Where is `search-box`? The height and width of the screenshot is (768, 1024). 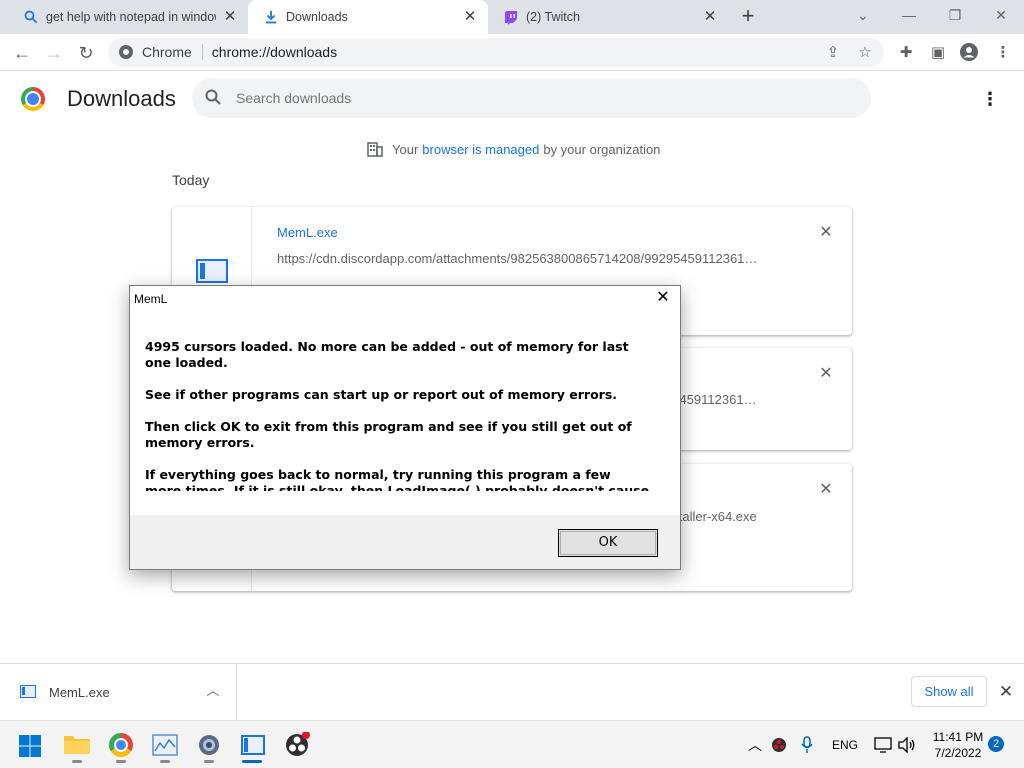
search-box is located at coordinates (531, 98).